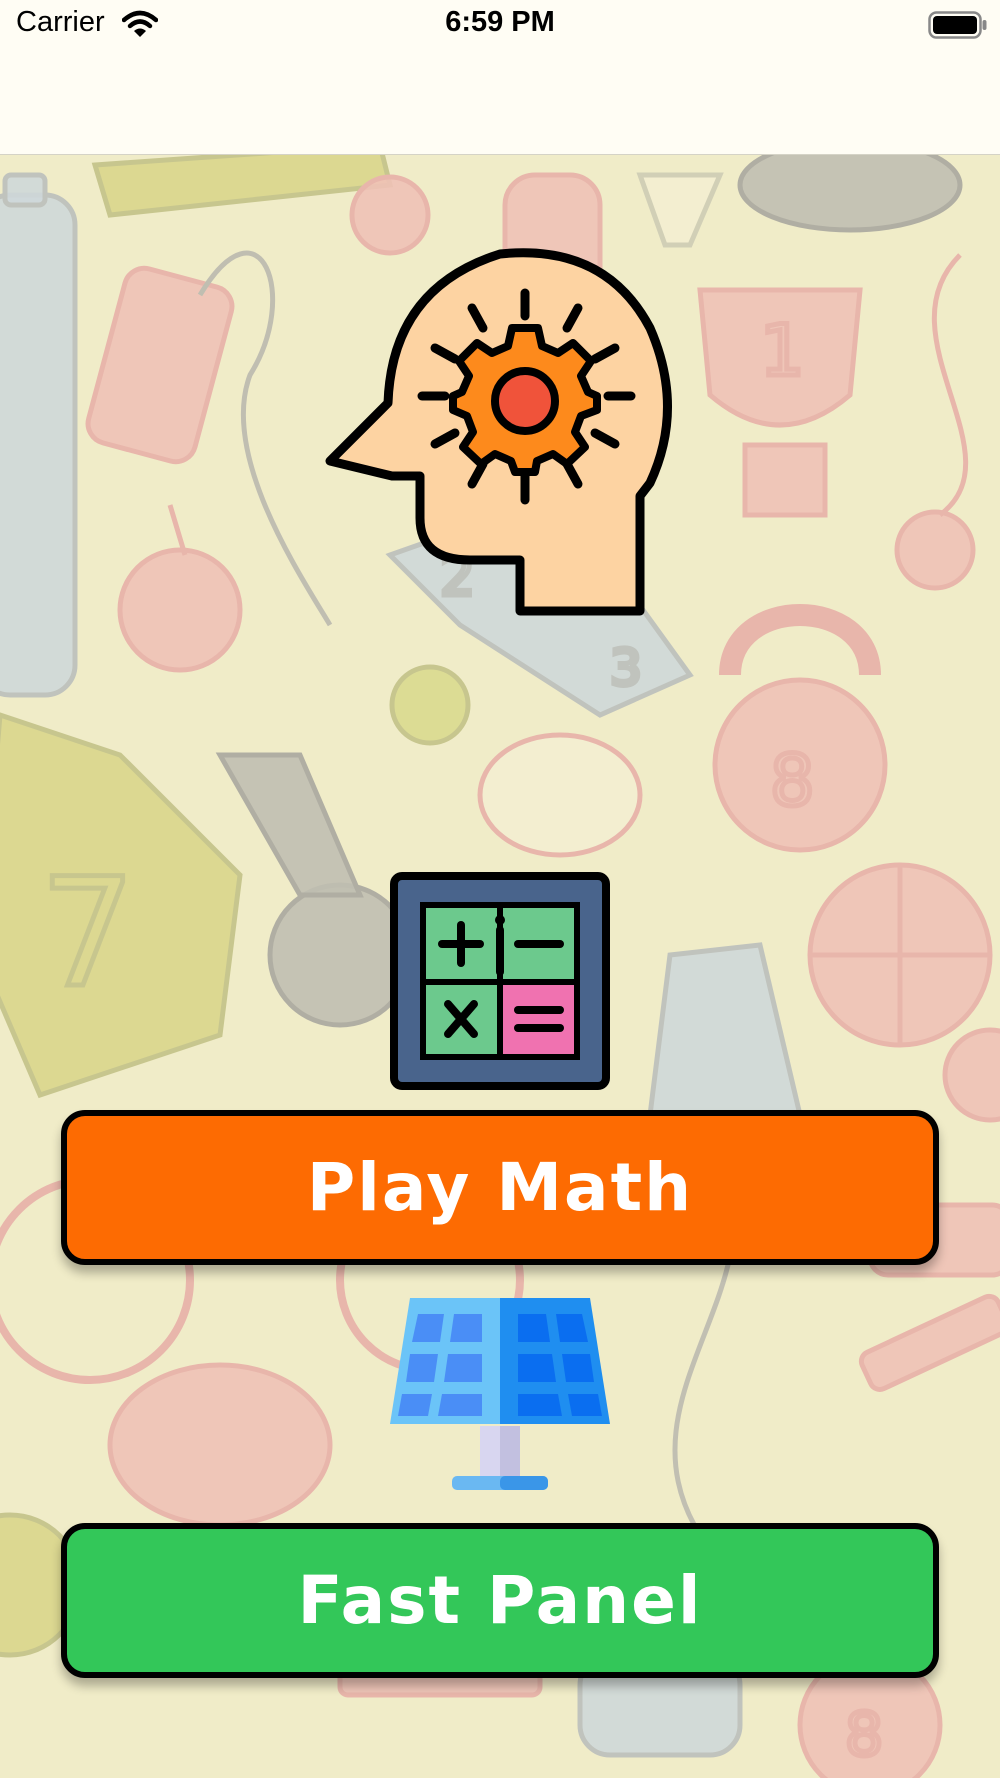 This screenshot has height=1778, width=1000. Describe the element at coordinates (500, 22) in the screenshot. I see `status-time: 6:59 PM` at that location.